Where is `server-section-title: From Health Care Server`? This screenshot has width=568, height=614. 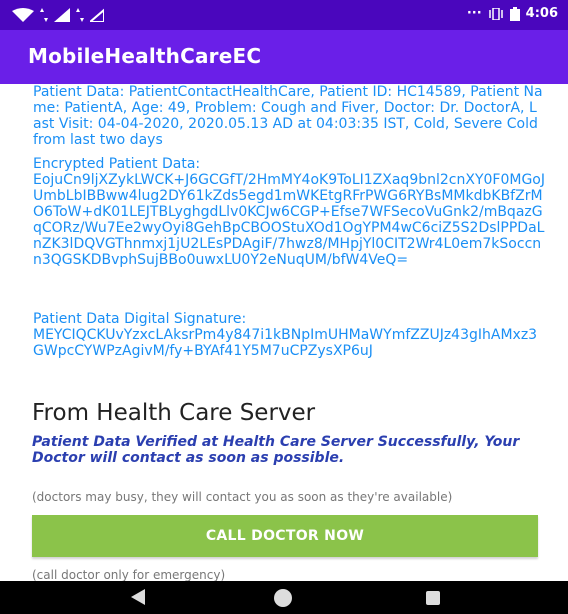
server-section-title: From Health Care Server is located at coordinates (174, 413).